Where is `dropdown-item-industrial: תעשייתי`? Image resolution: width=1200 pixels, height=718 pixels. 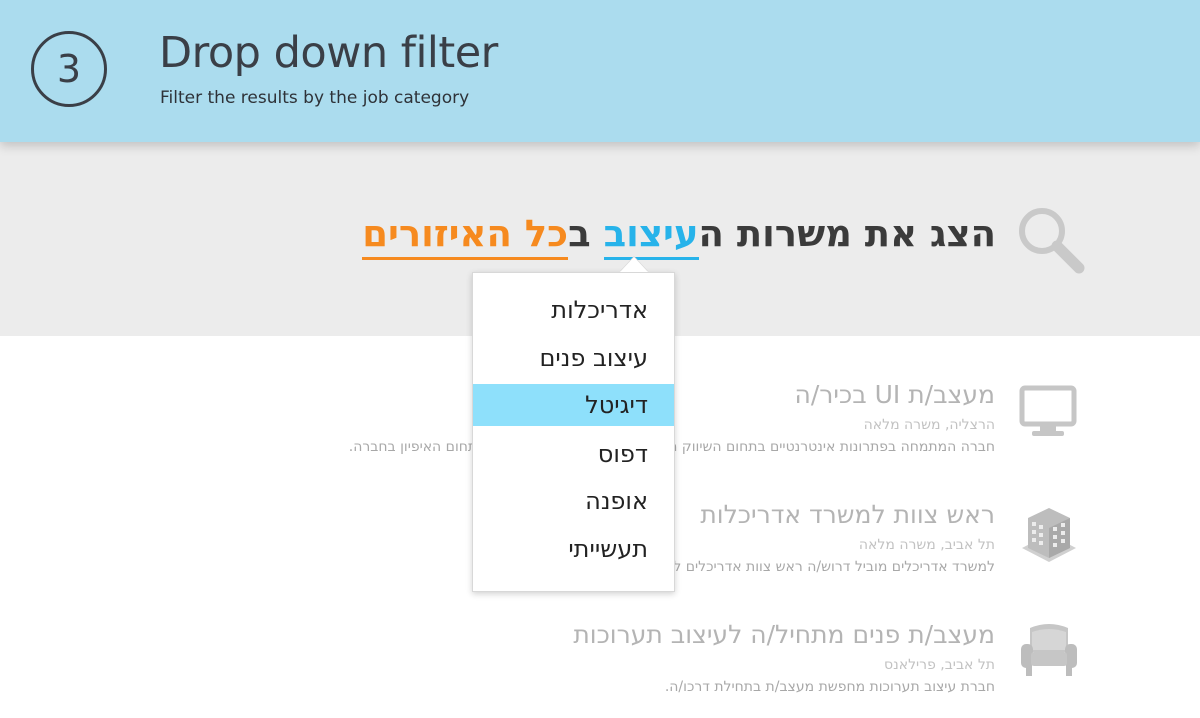 dropdown-item-industrial: תעשייתי is located at coordinates (573, 549).